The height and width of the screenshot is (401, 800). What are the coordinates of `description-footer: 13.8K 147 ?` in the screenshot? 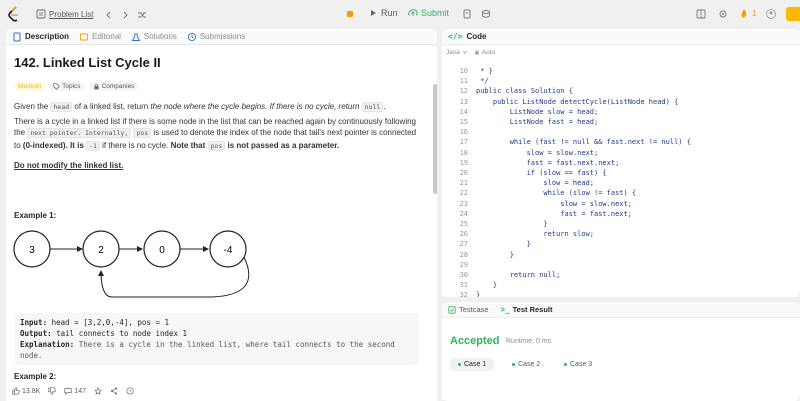 It's located at (221, 391).